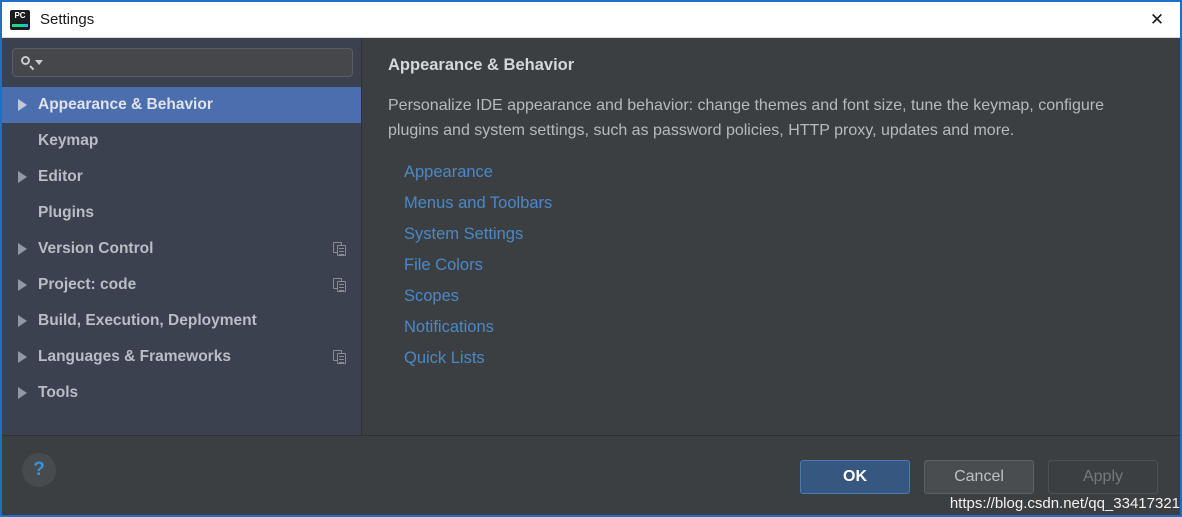 Image resolution: width=1182 pixels, height=517 pixels. I want to click on sidebar-item-label: Version Control, so click(96, 248).